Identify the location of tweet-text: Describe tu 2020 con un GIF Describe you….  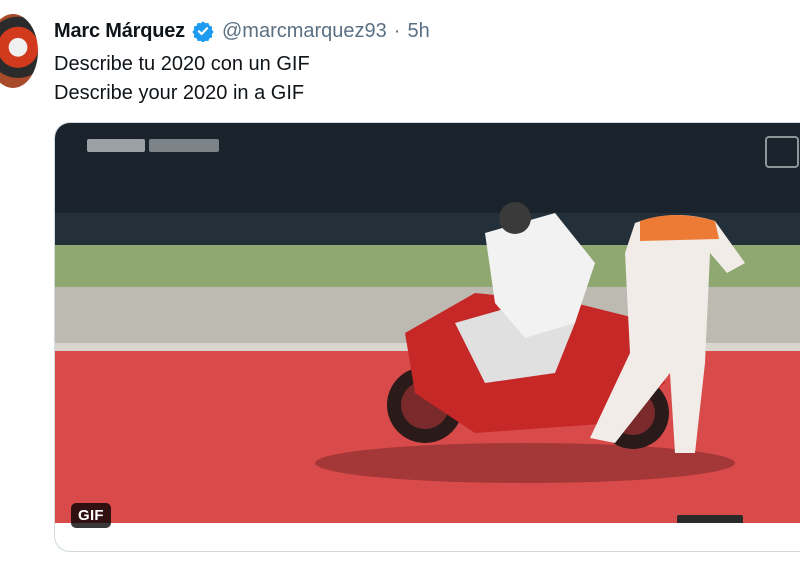
(182, 79).